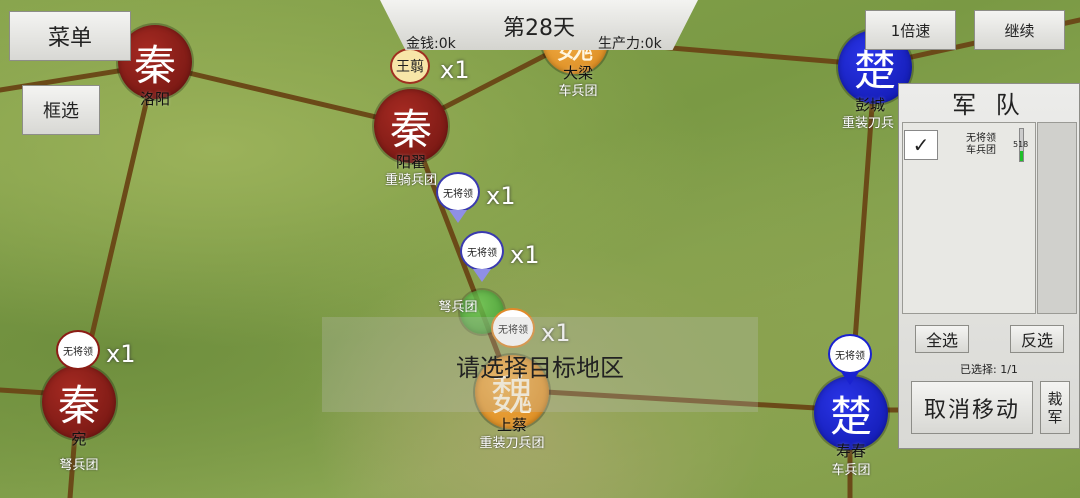 The height and width of the screenshot is (498, 1080). What do you see at coordinates (972, 407) in the screenshot?
I see `cancel-move-button: 取消移动` at bounding box center [972, 407].